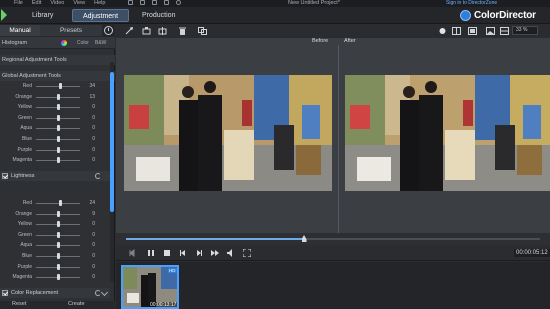  Describe the element at coordinates (4, 15) in the screenshot. I see `app-logo-icon` at that location.